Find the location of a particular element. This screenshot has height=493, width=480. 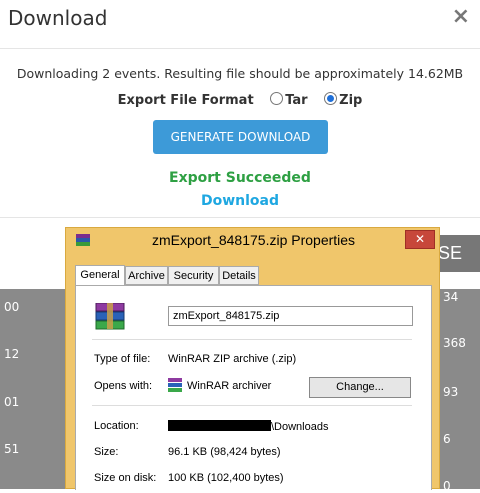

tab-details: Details is located at coordinates (239, 275).